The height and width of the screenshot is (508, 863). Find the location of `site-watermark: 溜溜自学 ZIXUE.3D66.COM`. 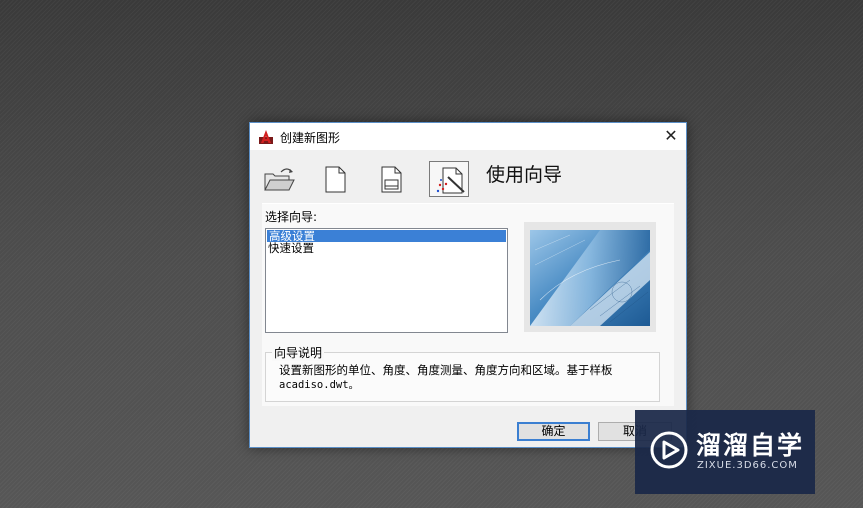

site-watermark: 溜溜自学 ZIXUE.3D66.COM is located at coordinates (725, 452).